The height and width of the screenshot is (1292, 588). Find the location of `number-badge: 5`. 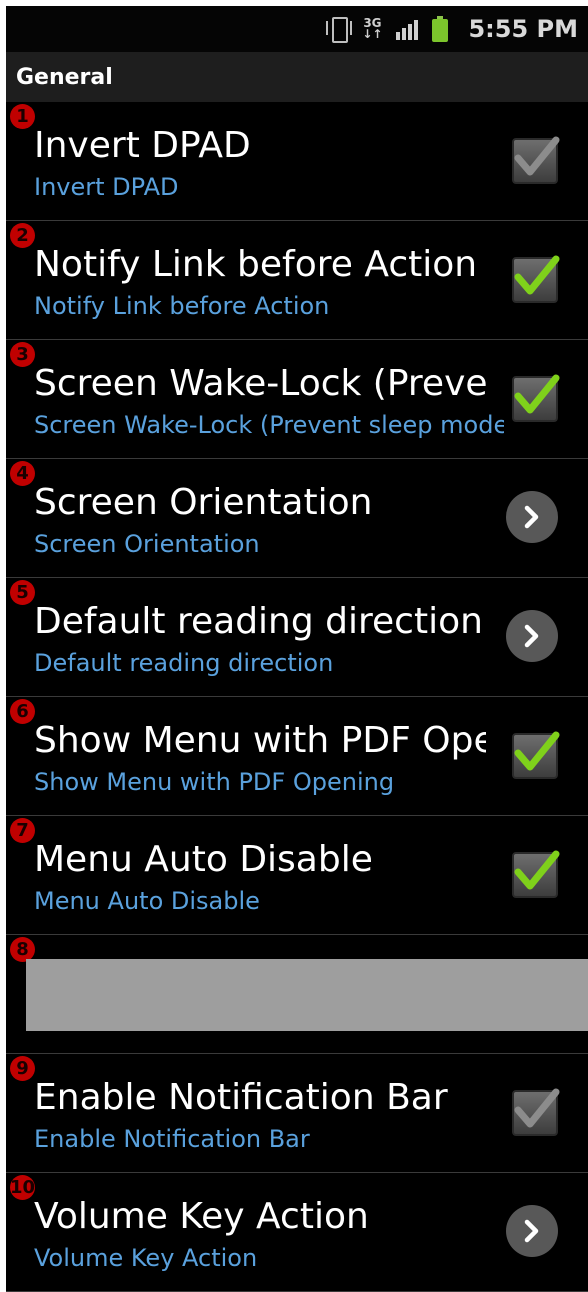

number-badge: 5 is located at coordinates (22, 592).